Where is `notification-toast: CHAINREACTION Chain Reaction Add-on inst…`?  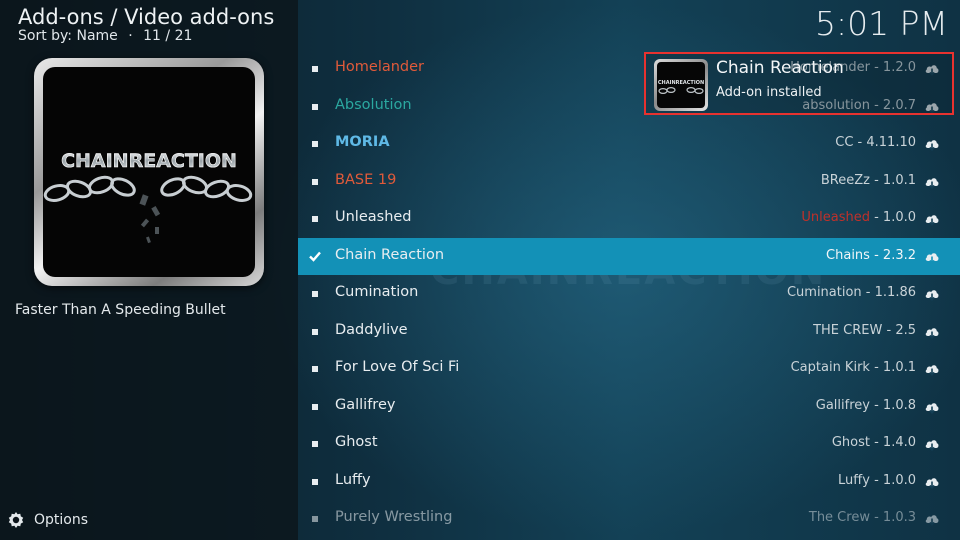
notification-toast: CHAINREACTION Chain Reaction Add-on inst… is located at coordinates (799, 83).